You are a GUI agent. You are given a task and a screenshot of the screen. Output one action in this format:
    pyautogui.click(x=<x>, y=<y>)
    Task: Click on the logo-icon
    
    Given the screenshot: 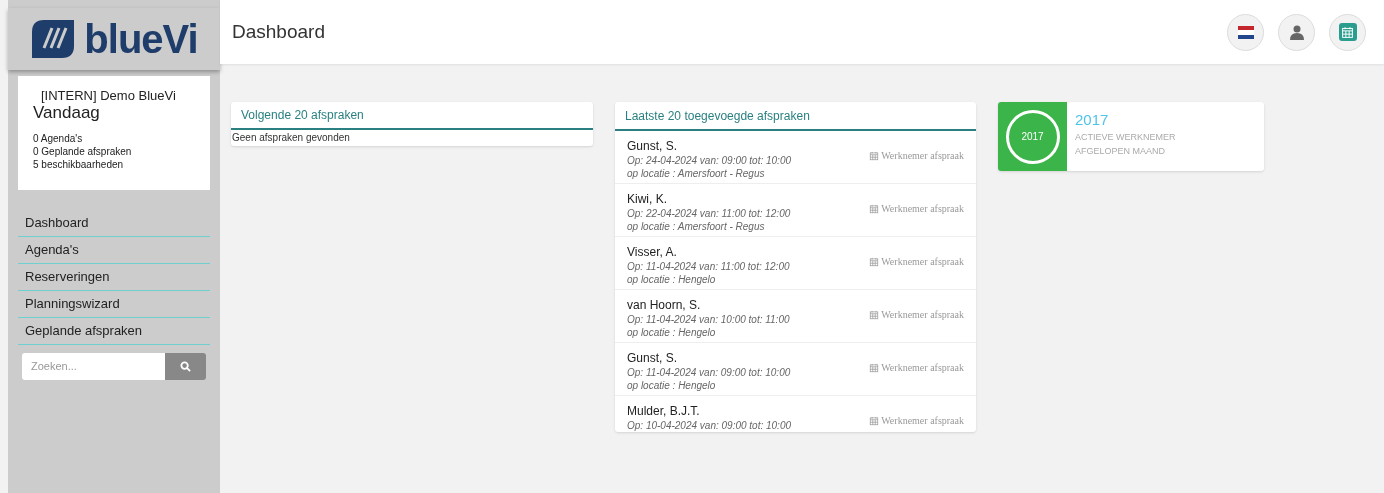 What is the action you would take?
    pyautogui.click(x=53, y=39)
    